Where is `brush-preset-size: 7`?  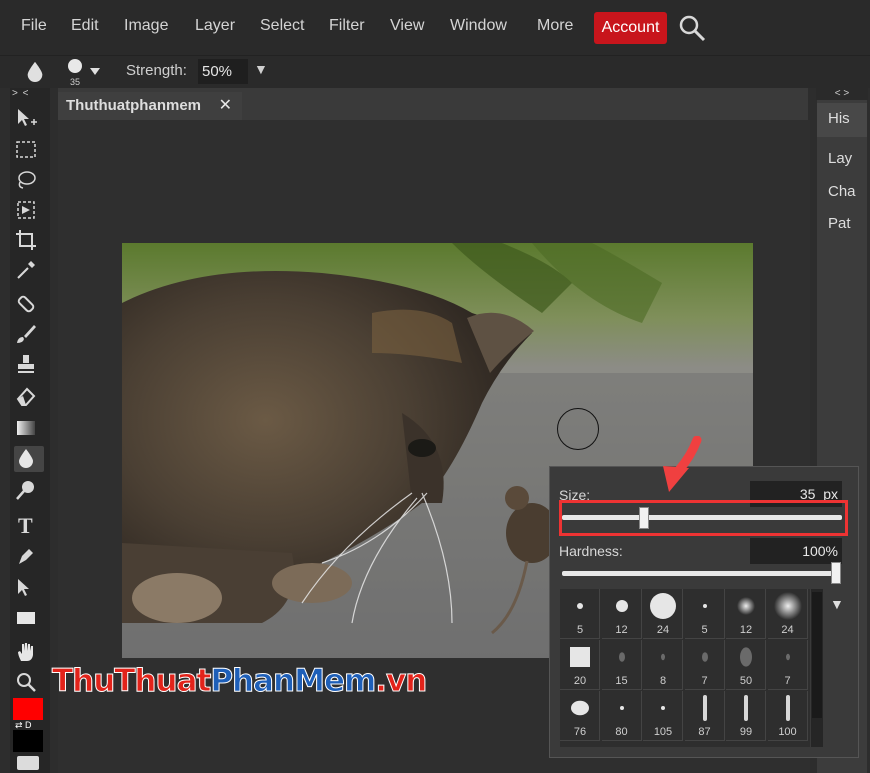
brush-preset-size: 7 is located at coordinates (787, 681).